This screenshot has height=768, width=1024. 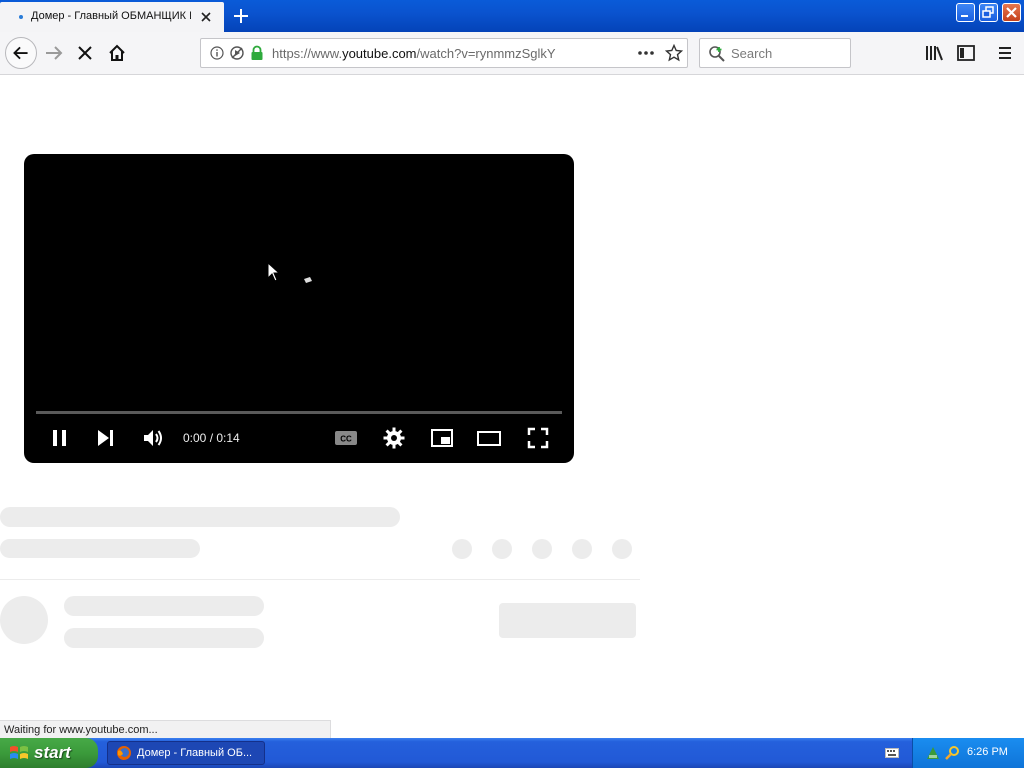 What do you see at coordinates (964, 16) in the screenshot?
I see `minimize-icon` at bounding box center [964, 16].